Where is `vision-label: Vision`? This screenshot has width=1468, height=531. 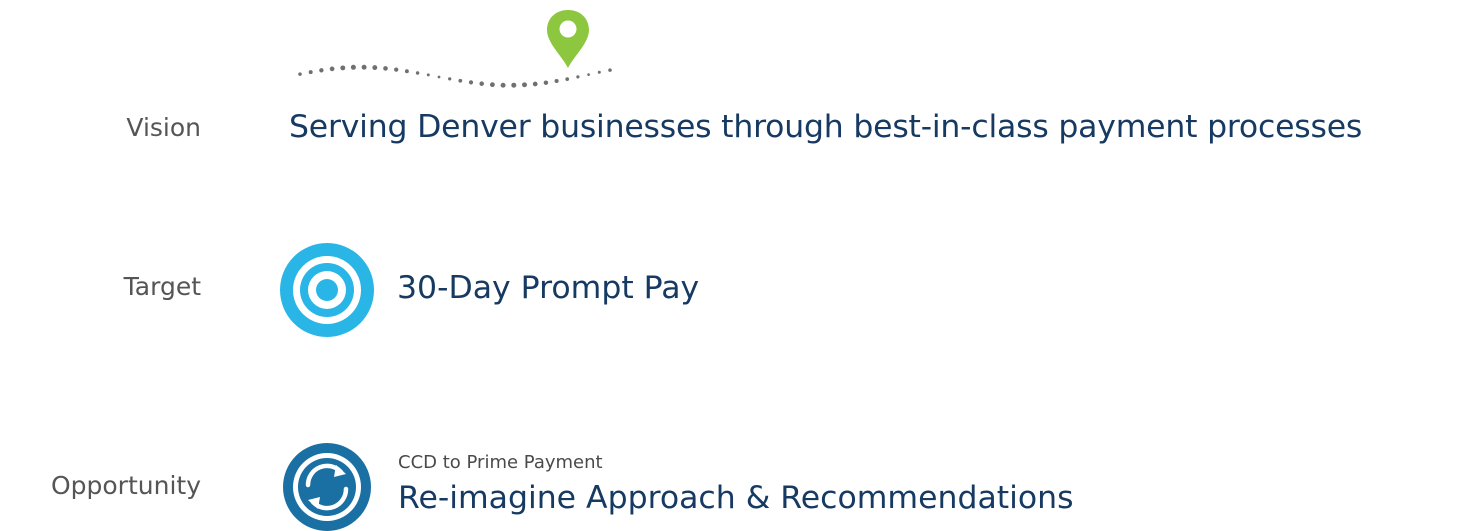
vision-label: Vision is located at coordinates (163, 127).